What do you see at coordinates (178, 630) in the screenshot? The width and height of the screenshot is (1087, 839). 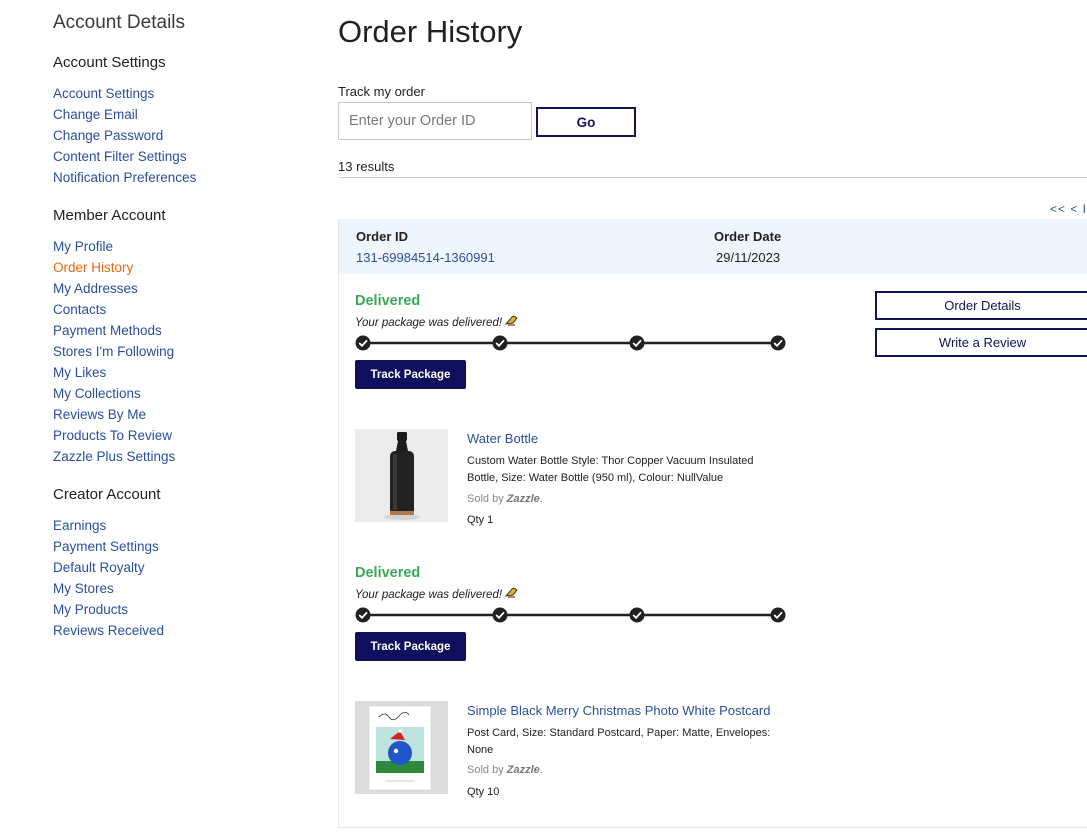 I see `sidebar-item-reviews-received: Reviews Received` at bounding box center [178, 630].